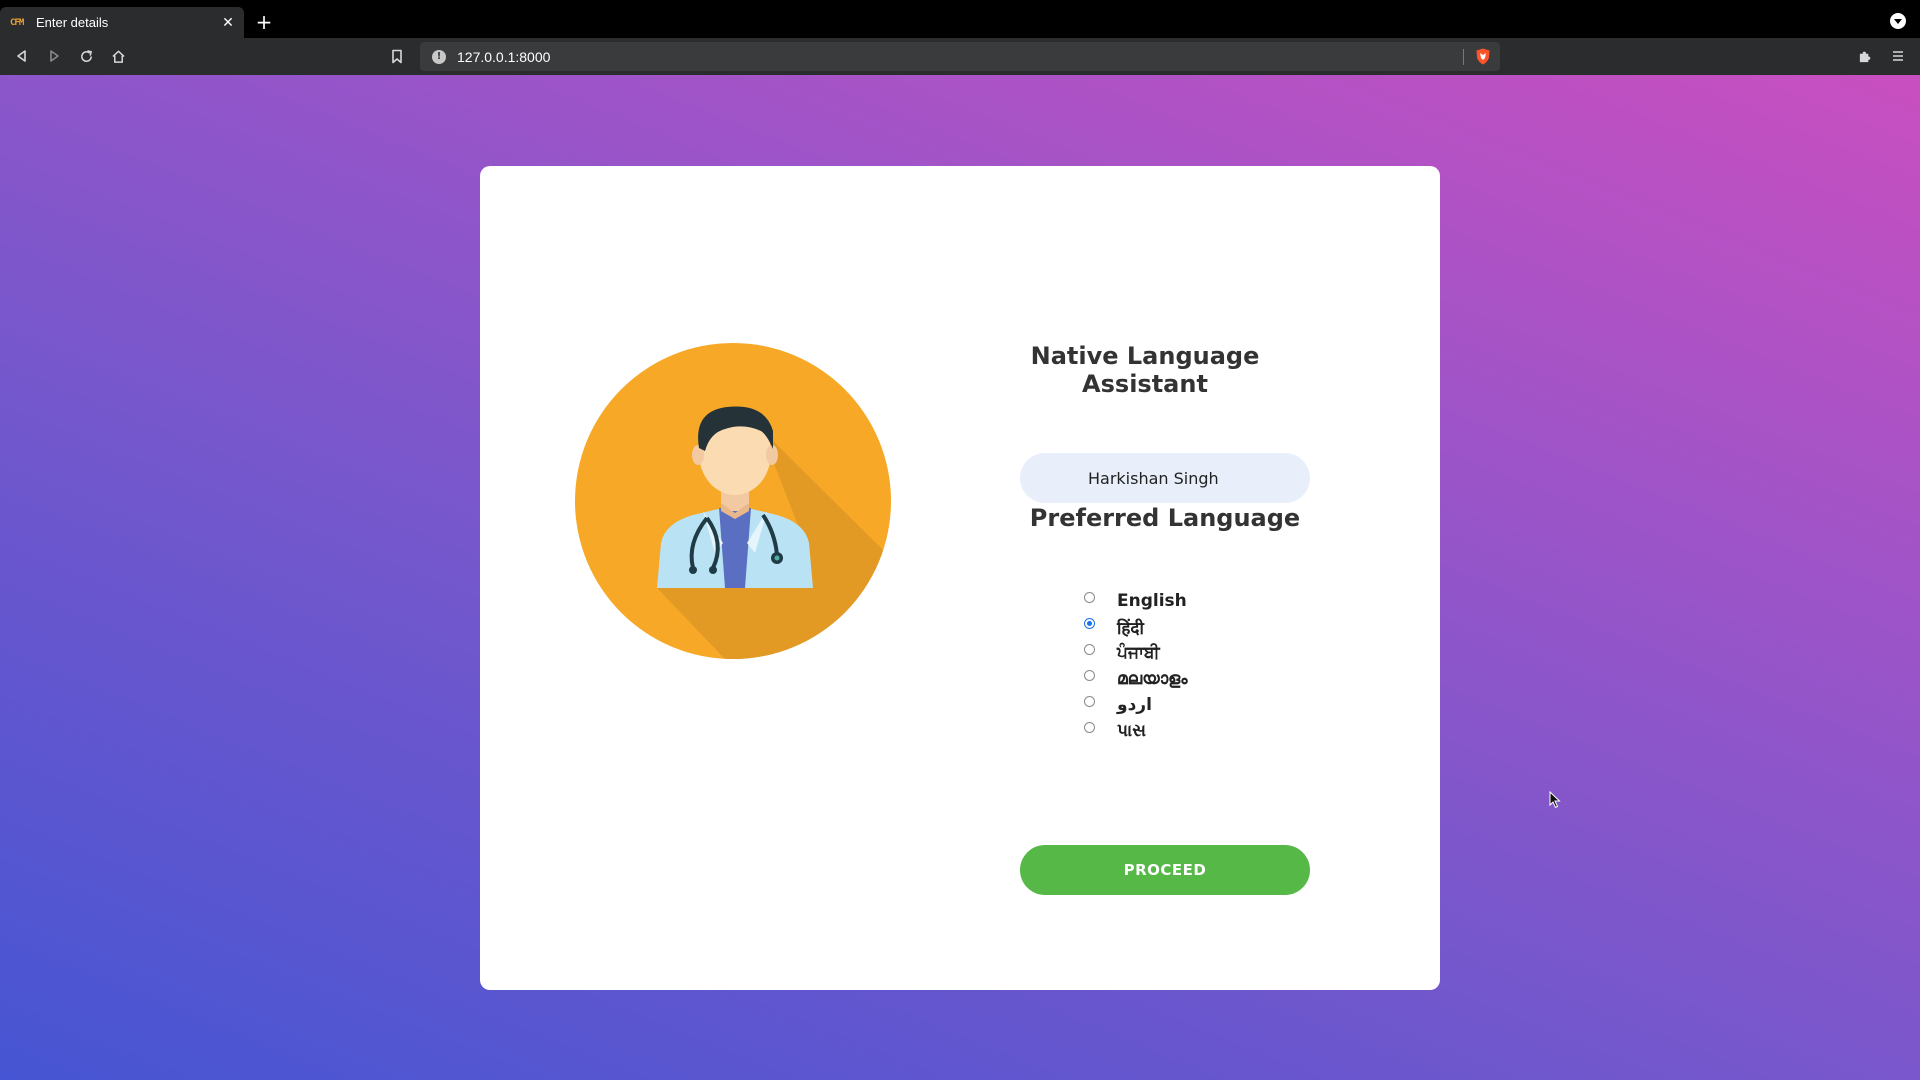 The image size is (1920, 1080). I want to click on back-button, so click(22, 56).